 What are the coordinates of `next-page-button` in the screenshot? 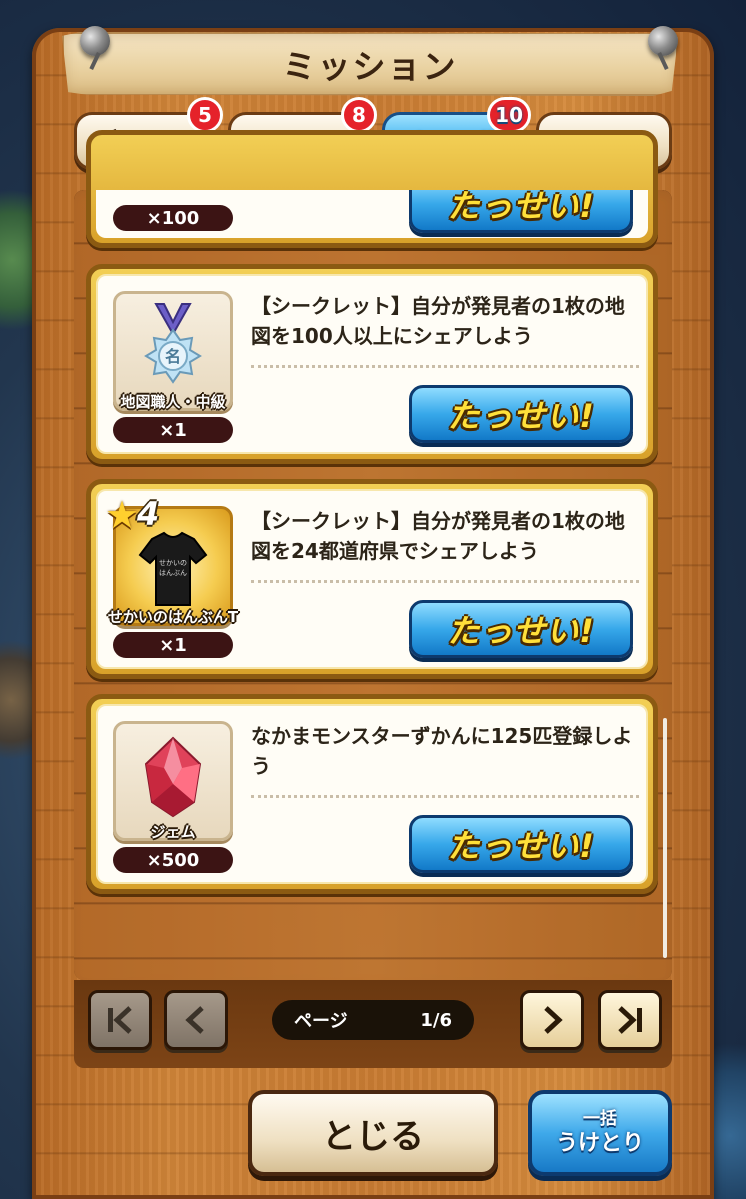 It's located at (552, 1020).